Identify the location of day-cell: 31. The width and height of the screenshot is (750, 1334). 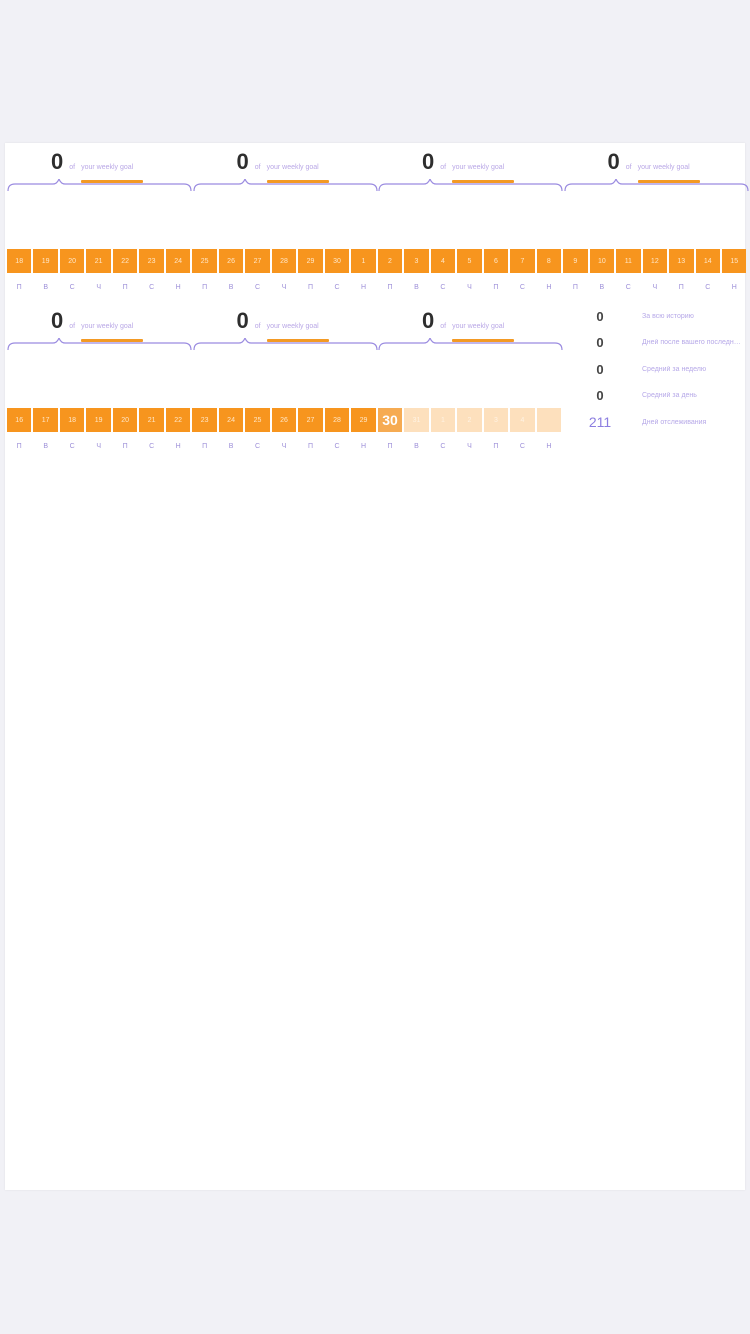
(416, 420).